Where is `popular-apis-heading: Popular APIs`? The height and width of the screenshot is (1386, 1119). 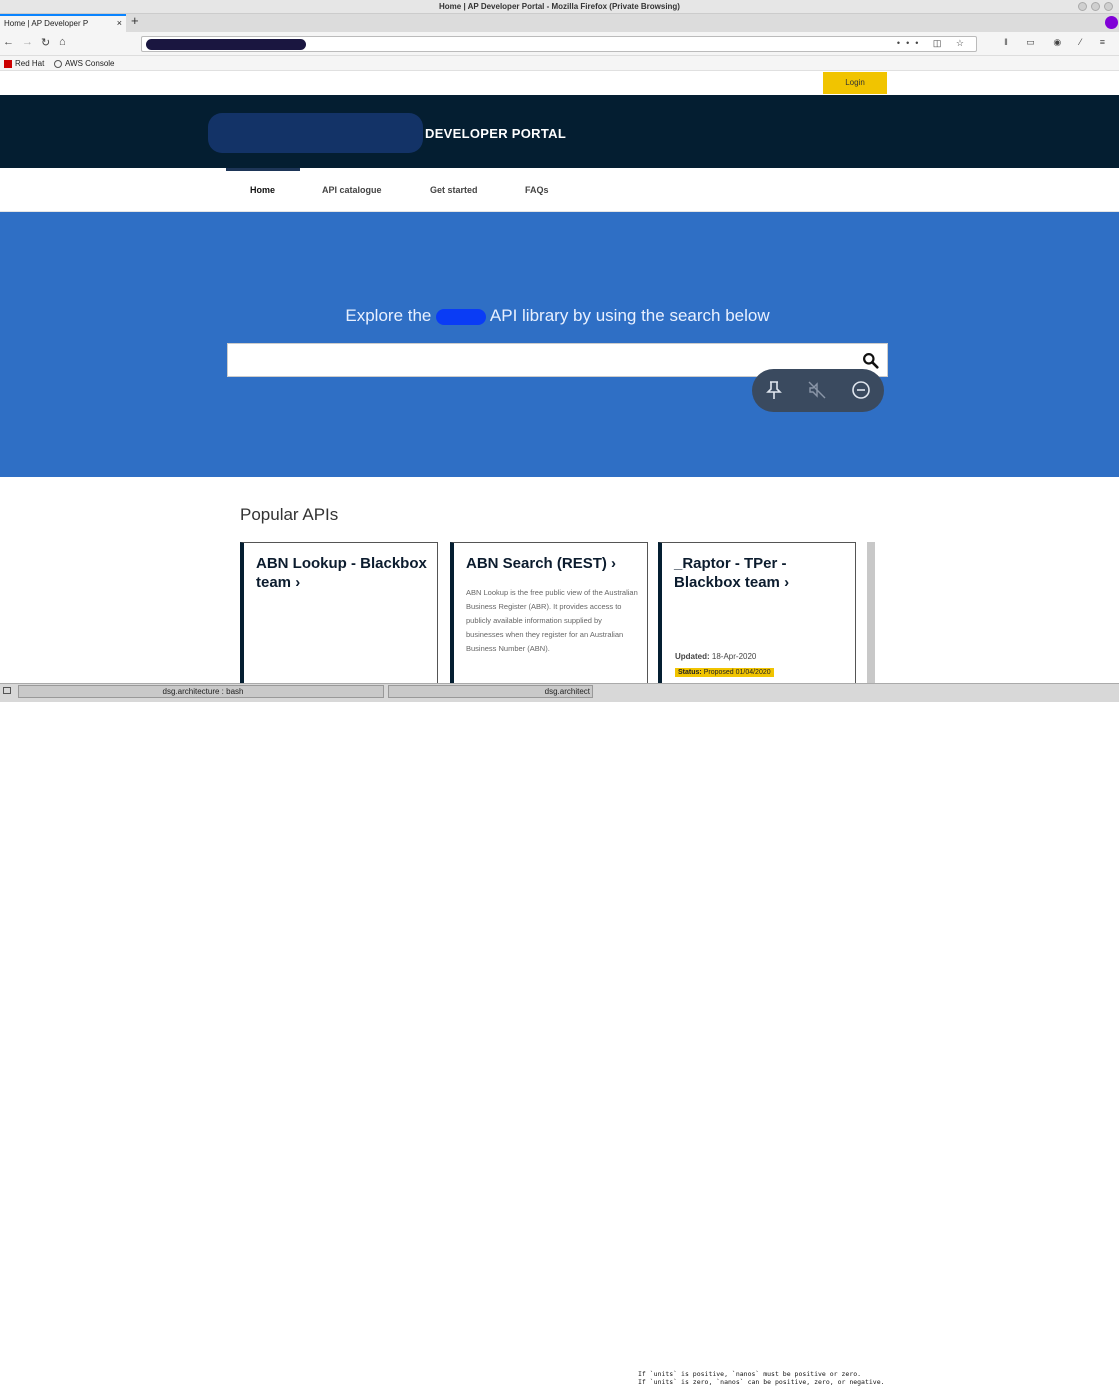 popular-apis-heading: Popular APIs is located at coordinates (289, 514).